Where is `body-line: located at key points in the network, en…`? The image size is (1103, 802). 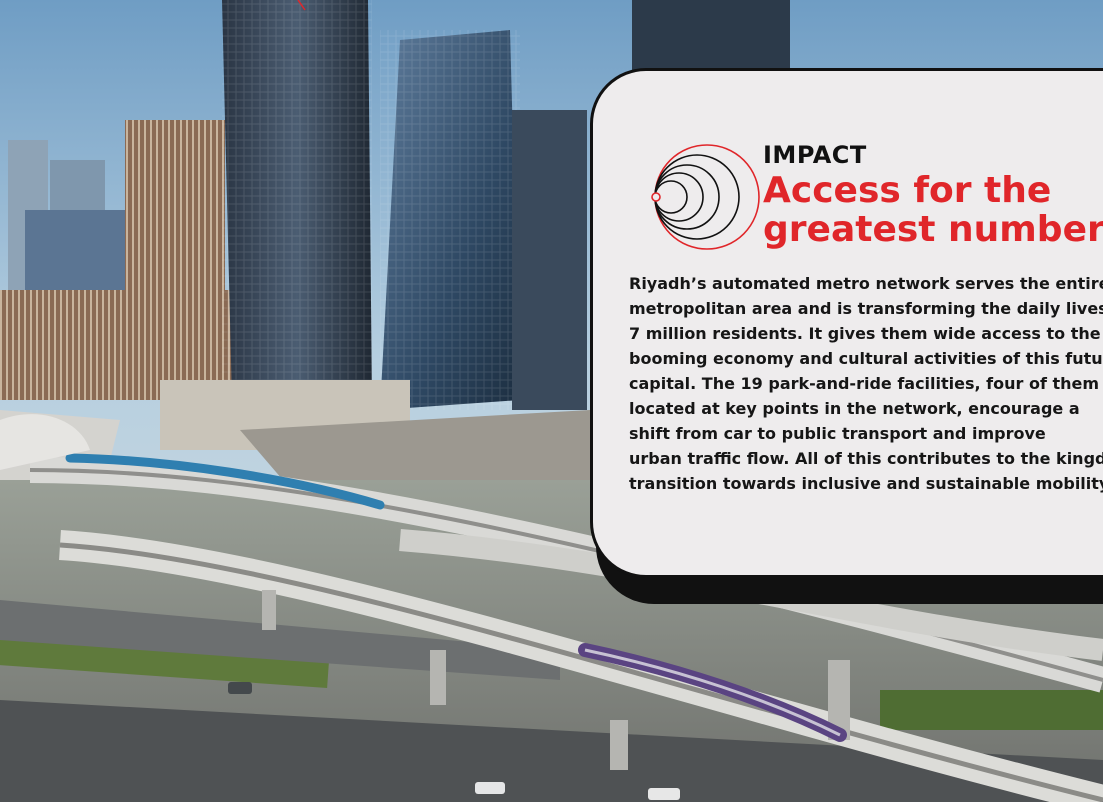
body-line: located at key points in the network, en… is located at coordinates (854, 408).